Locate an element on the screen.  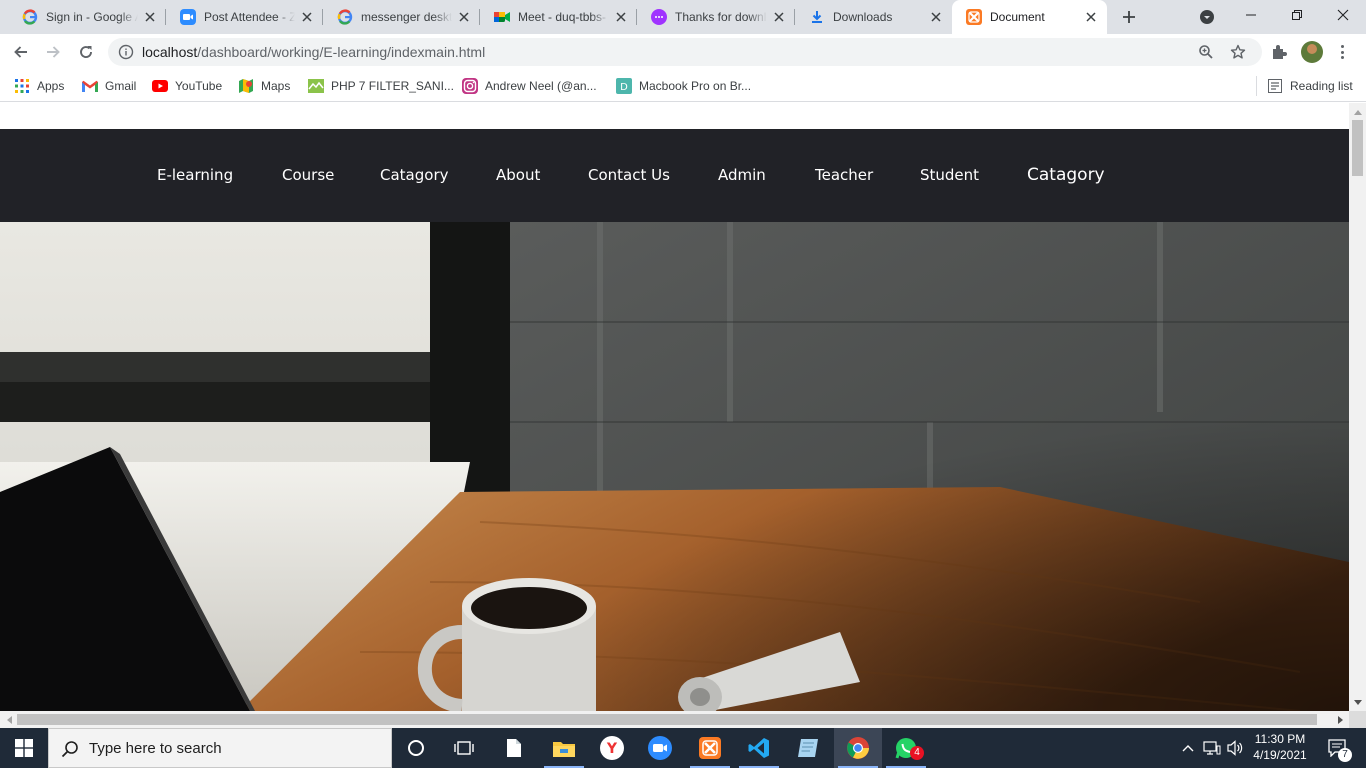
scroll-right-arrow-icon is located at coordinates (1340, 719).